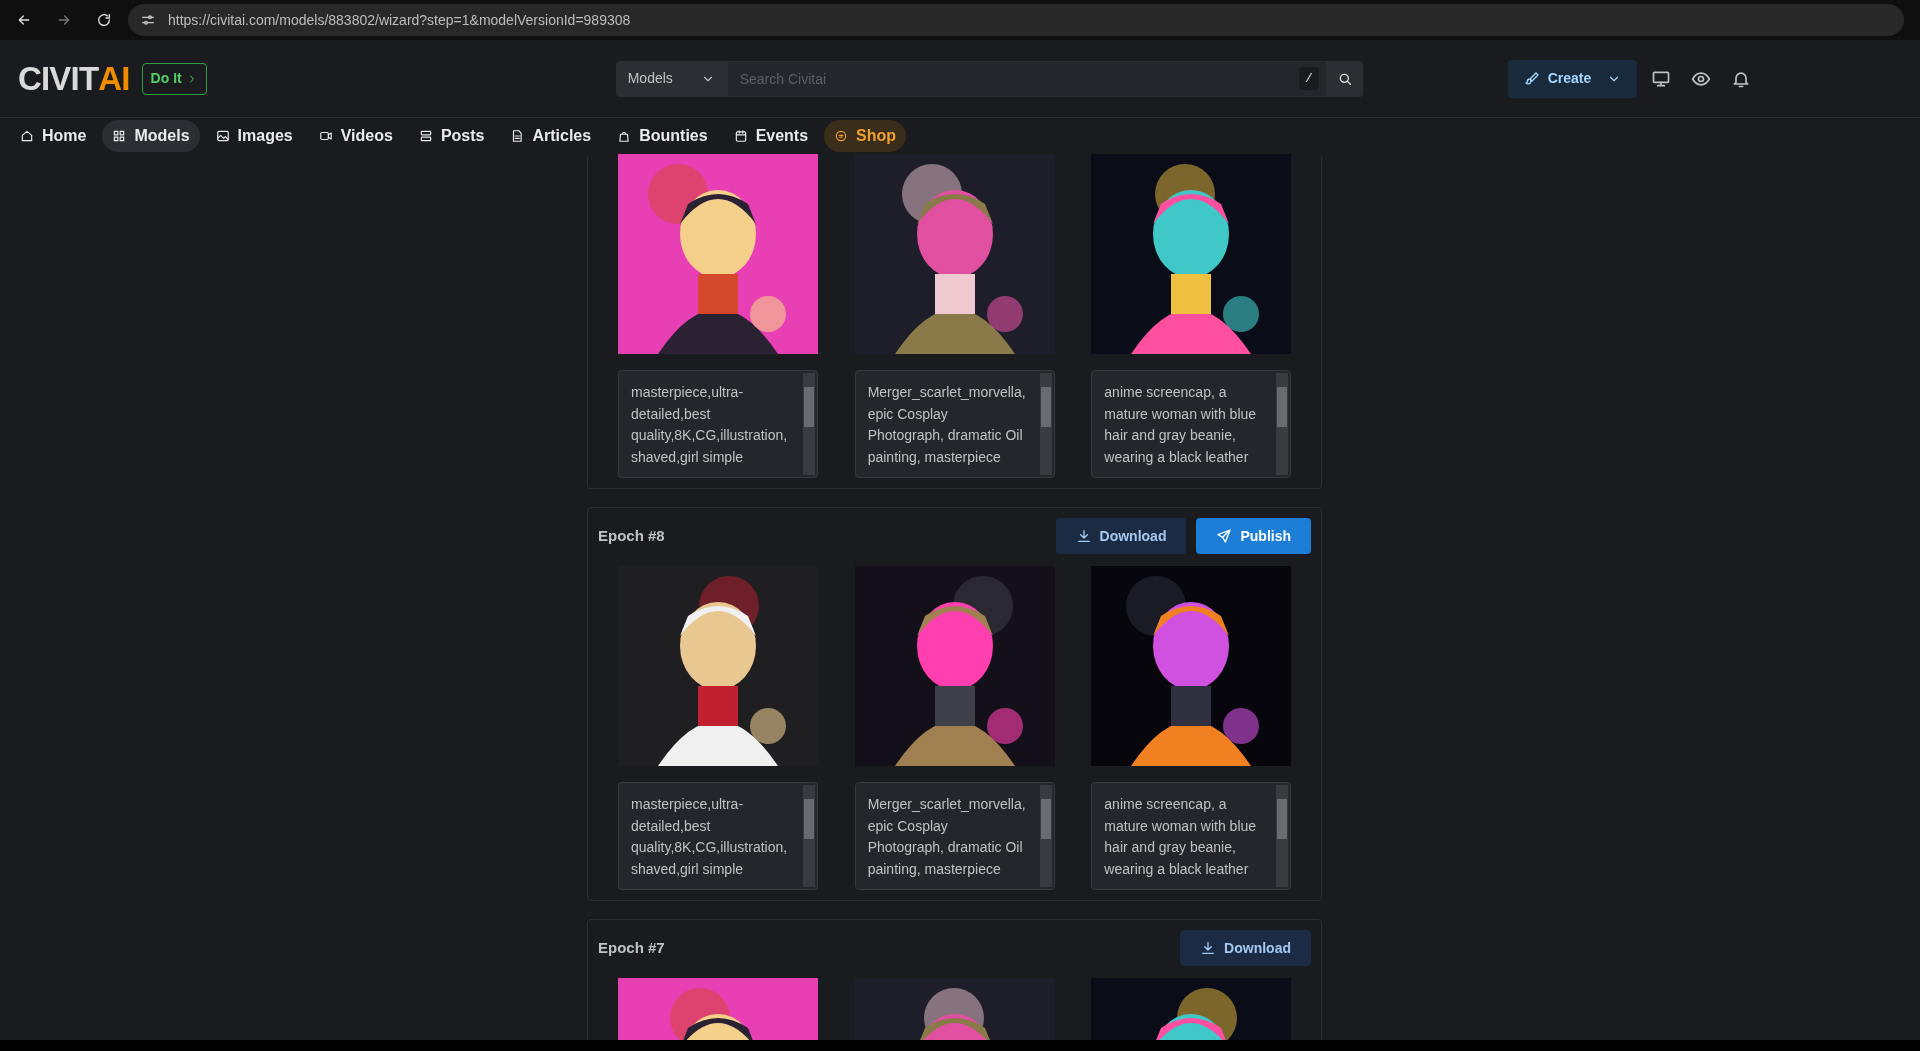  Describe the element at coordinates (631, 535) in the screenshot. I see `epoch-title: Epoch #8` at that location.